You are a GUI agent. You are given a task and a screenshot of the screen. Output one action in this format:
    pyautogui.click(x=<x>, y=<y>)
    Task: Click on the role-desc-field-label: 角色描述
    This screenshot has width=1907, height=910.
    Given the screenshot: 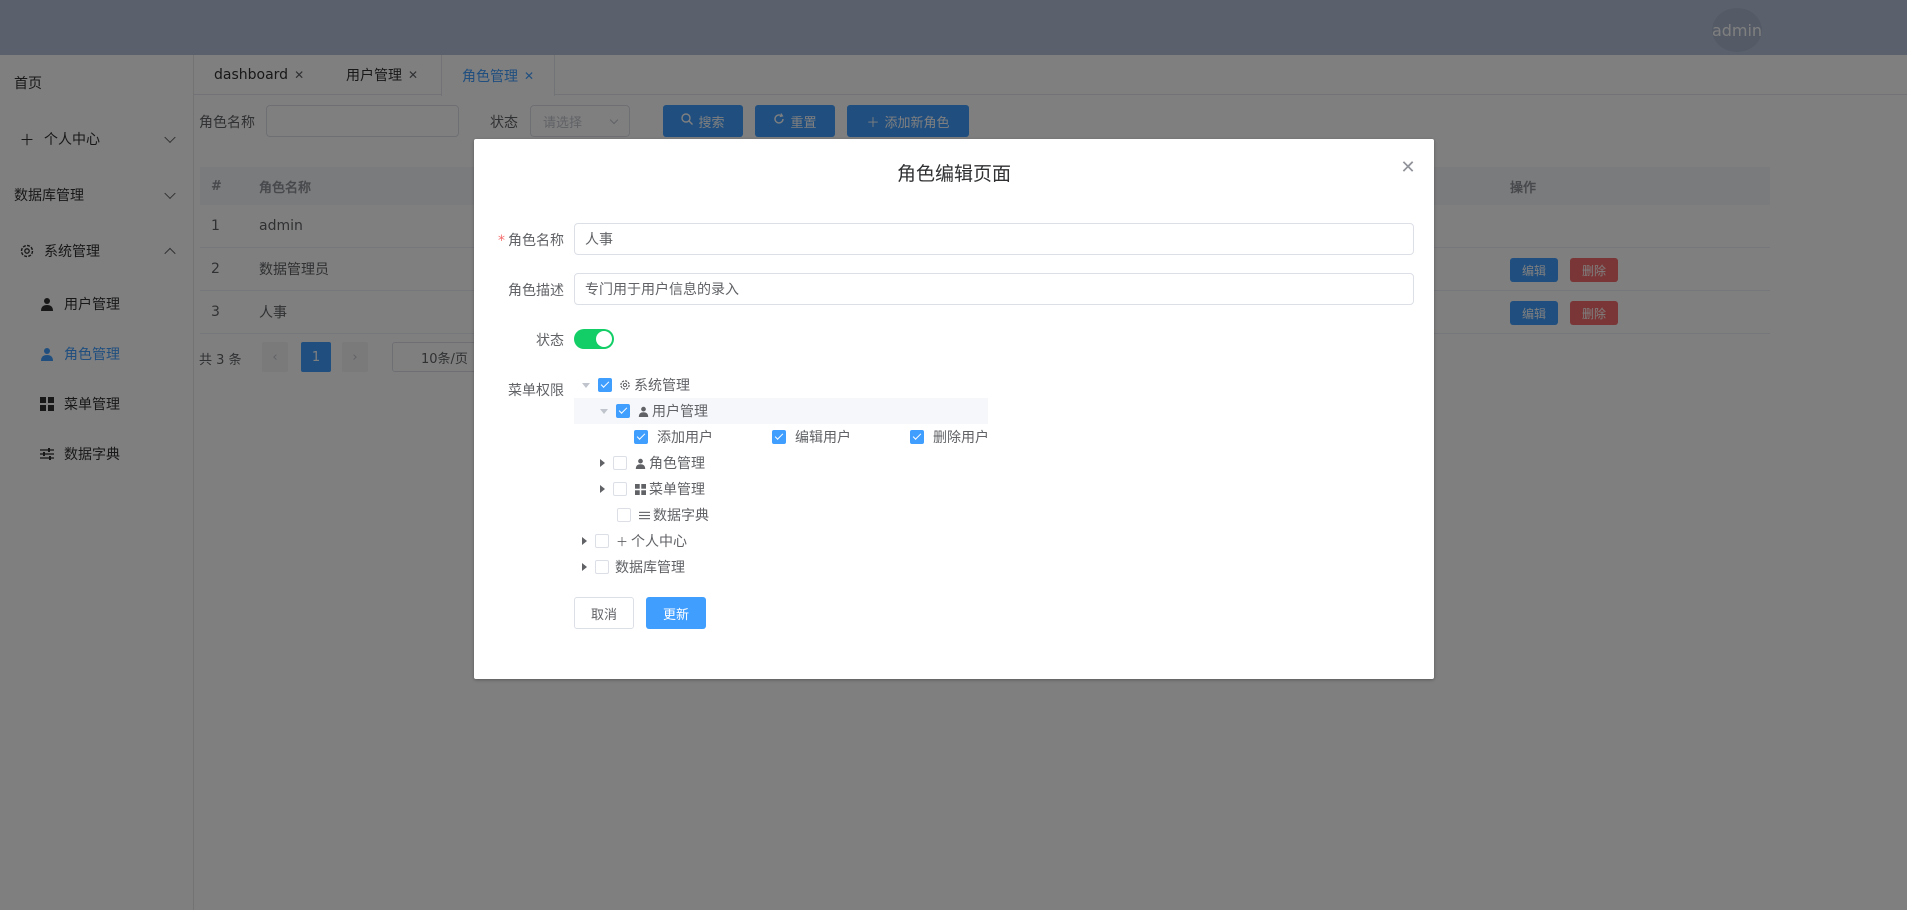 What is the action you would take?
    pyautogui.click(x=536, y=291)
    